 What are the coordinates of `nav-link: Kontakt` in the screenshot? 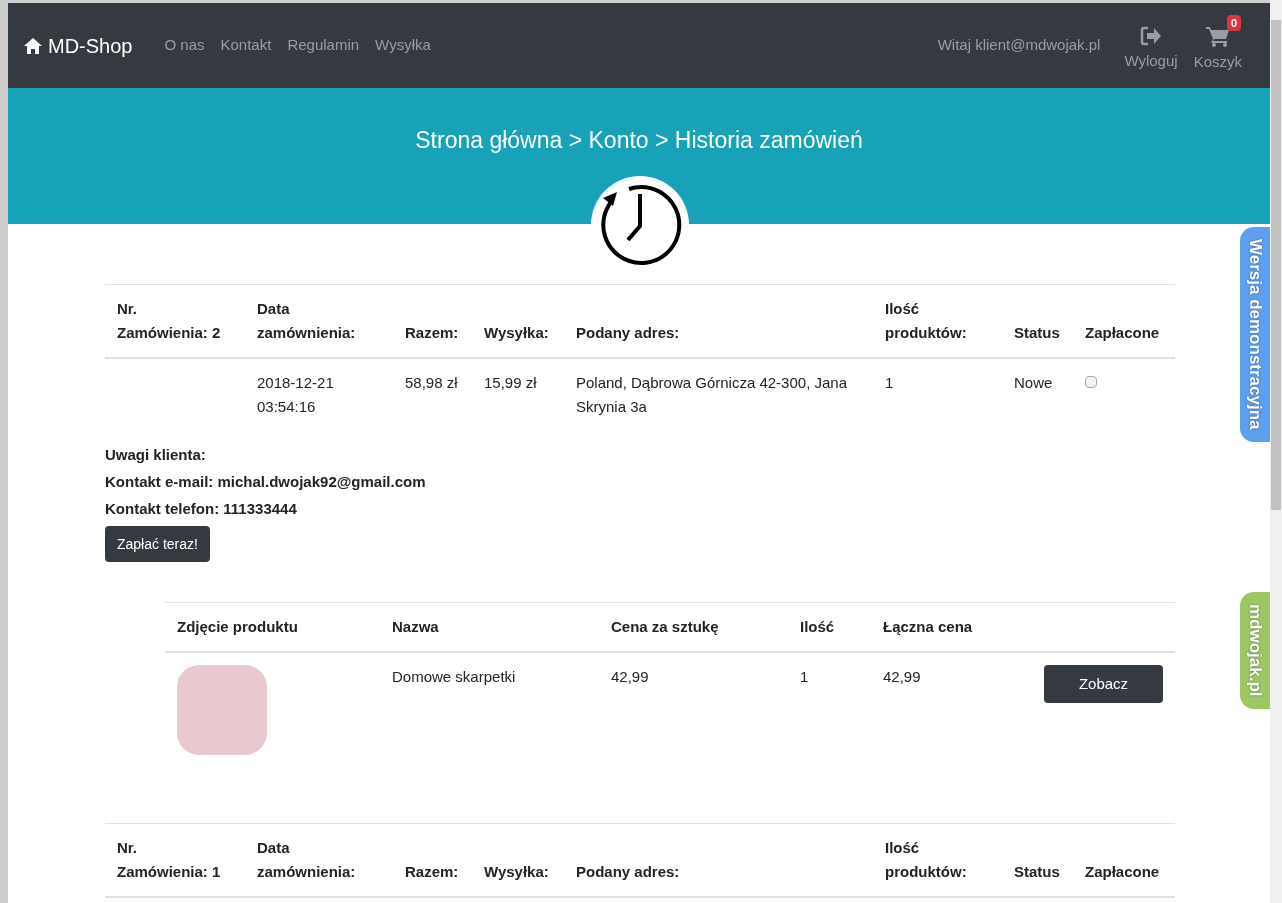 It's located at (246, 45).